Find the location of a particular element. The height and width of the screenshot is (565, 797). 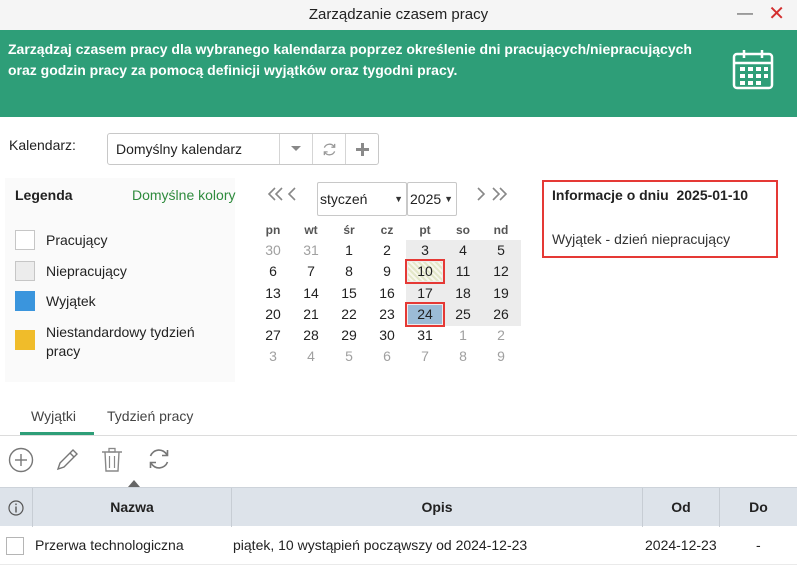

legend-label: Niestandardowy tydzień pracy is located at coordinates (120, 341).